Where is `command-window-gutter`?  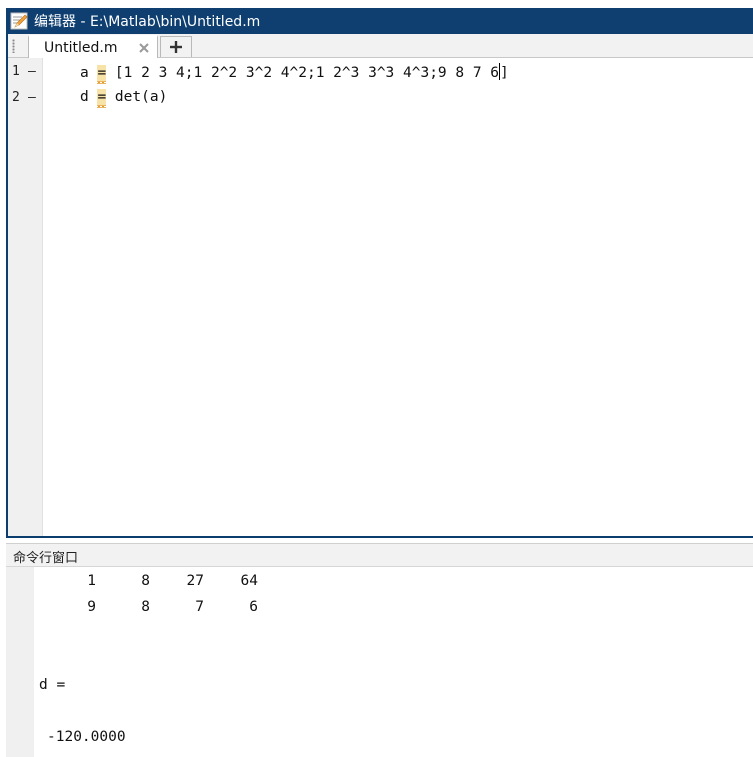
command-window-gutter is located at coordinates (20, 662).